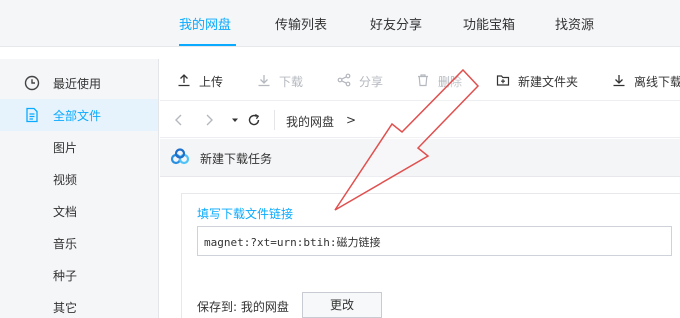  I want to click on back-arrow-icon, so click(179, 120).